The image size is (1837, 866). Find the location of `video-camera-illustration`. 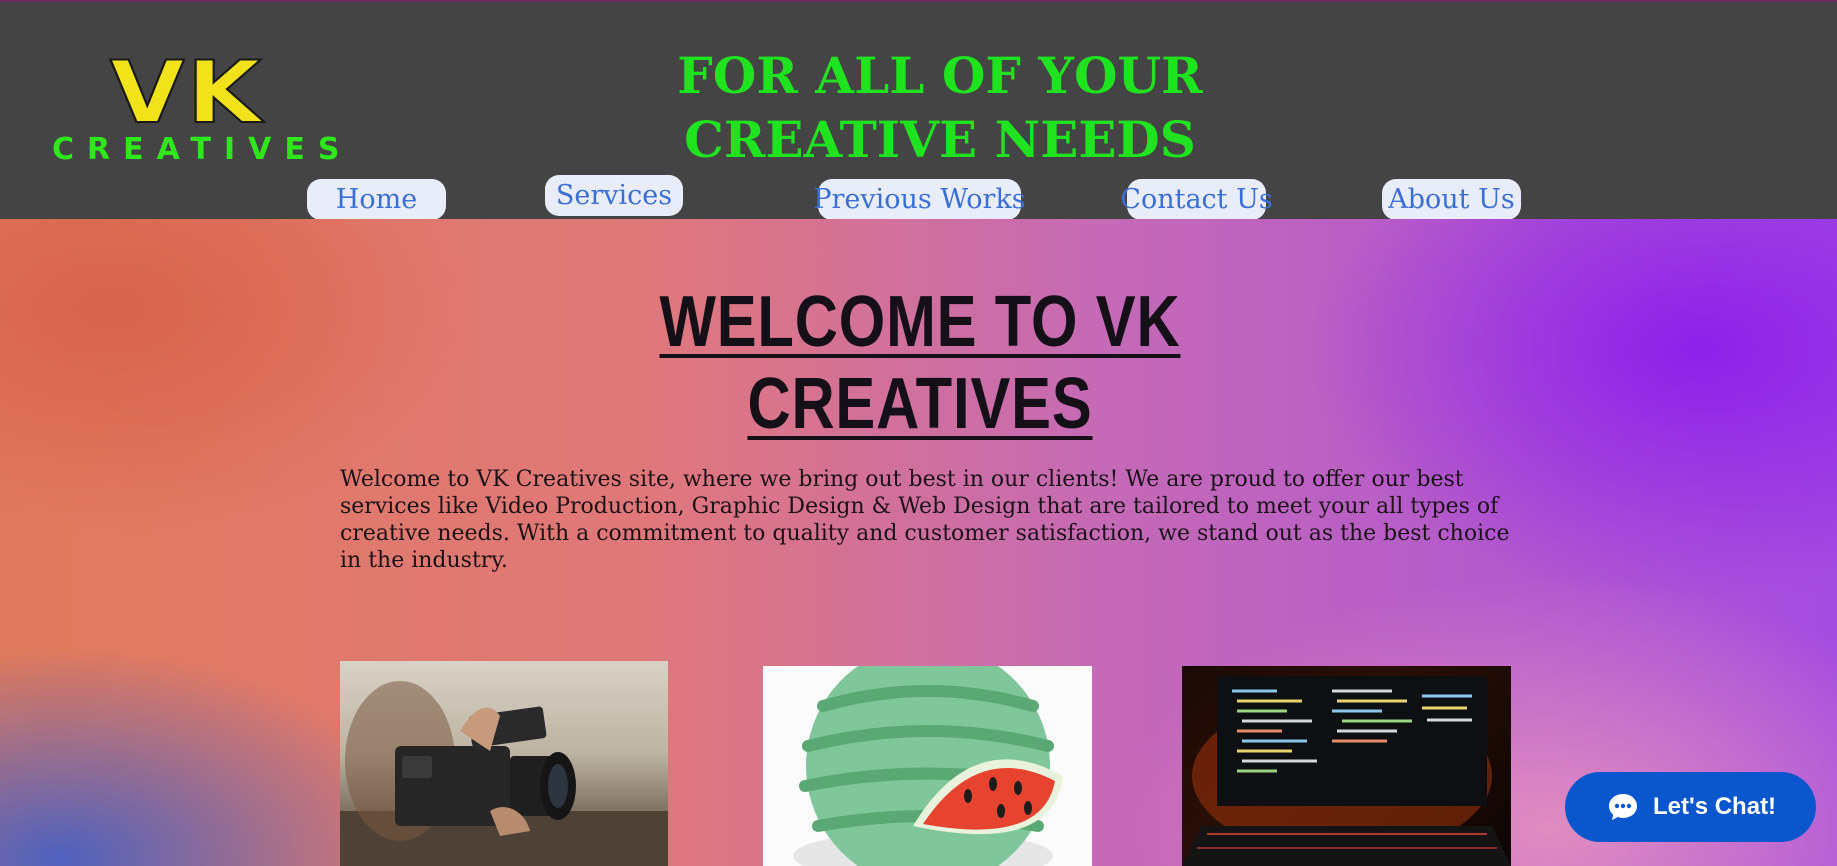

video-camera-illustration is located at coordinates (504, 773).